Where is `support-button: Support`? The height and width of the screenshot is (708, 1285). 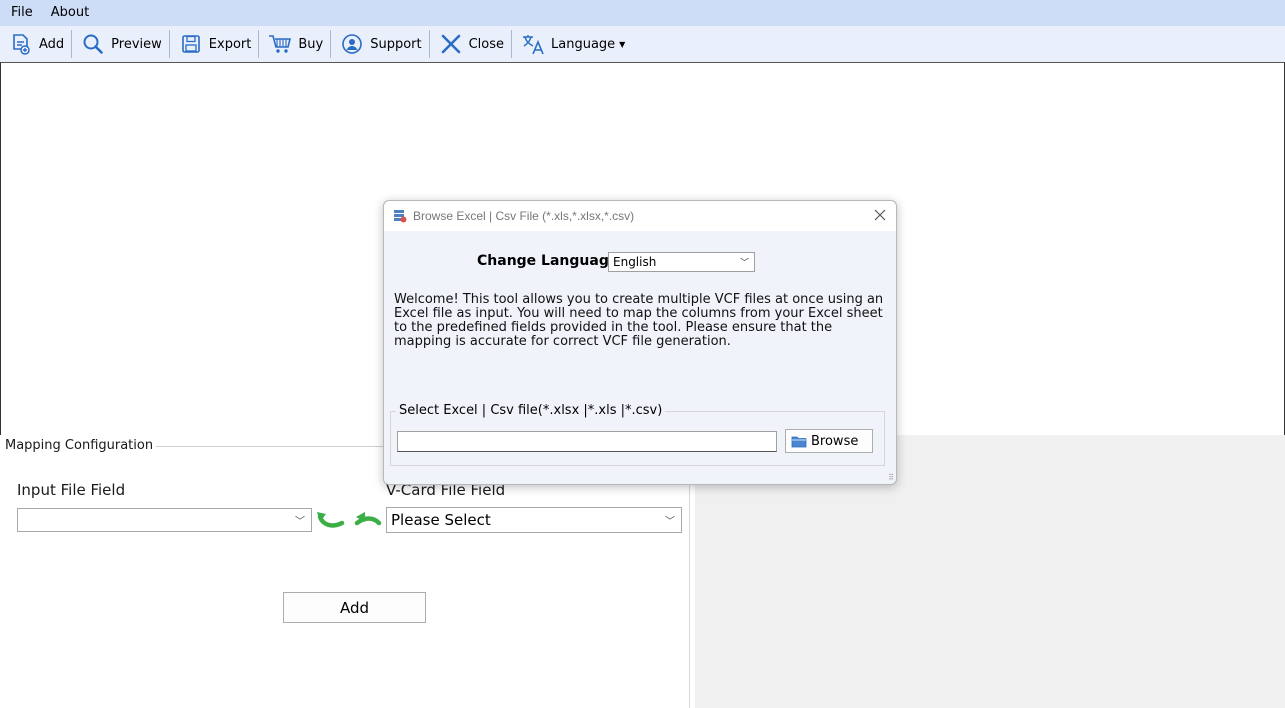 support-button: Support is located at coordinates (379, 44).